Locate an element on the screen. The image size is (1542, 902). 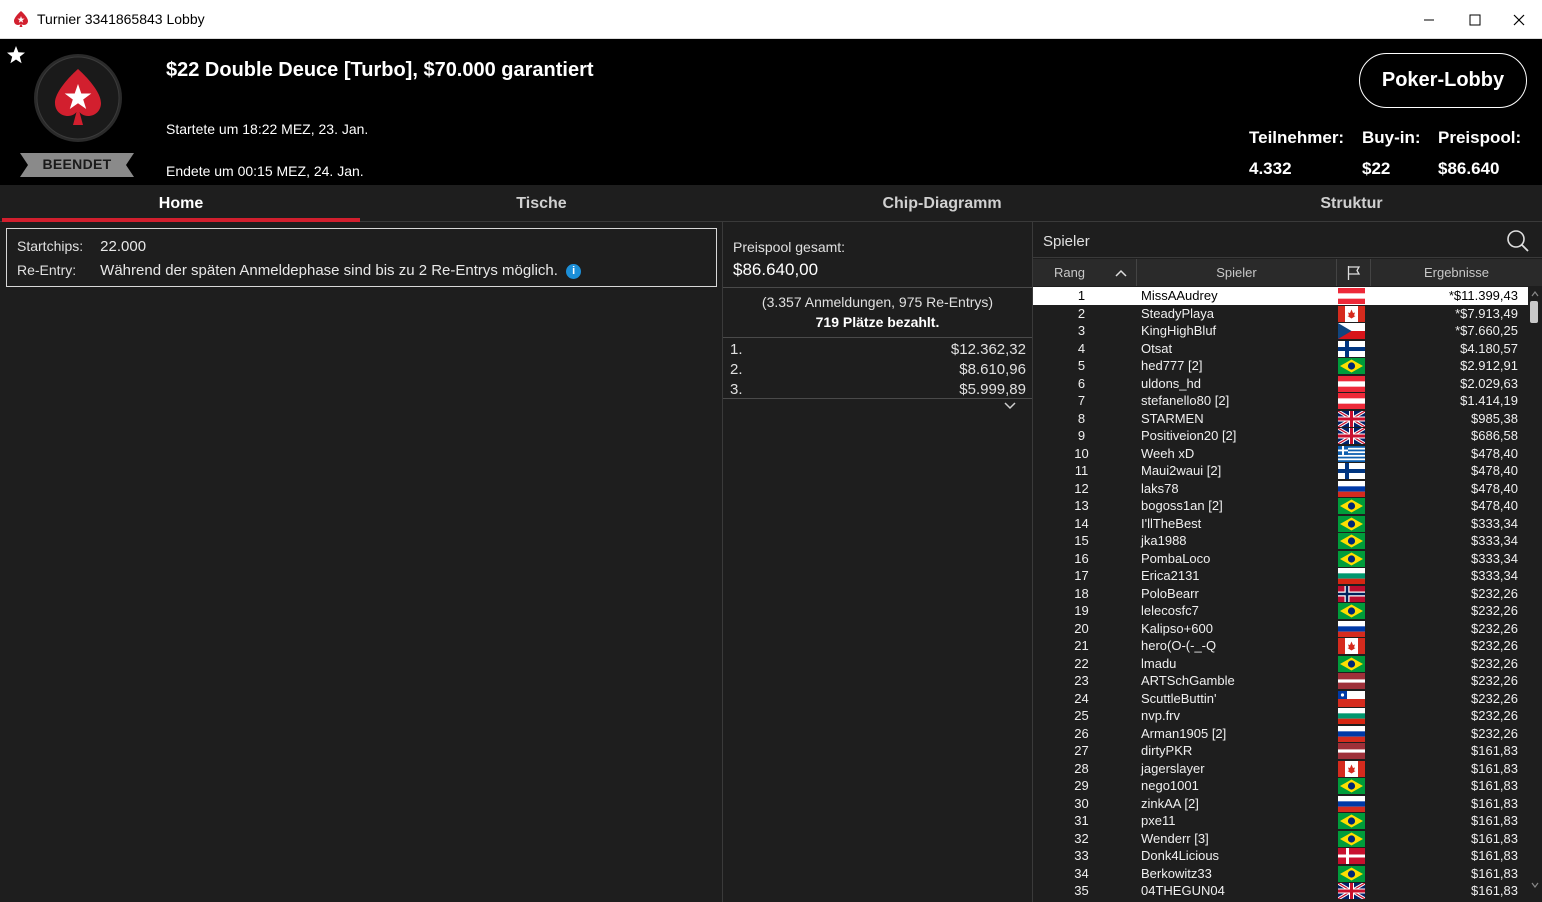
player-row: 13 bogoss1an [2] $478,40 is located at coordinates (1280, 506).